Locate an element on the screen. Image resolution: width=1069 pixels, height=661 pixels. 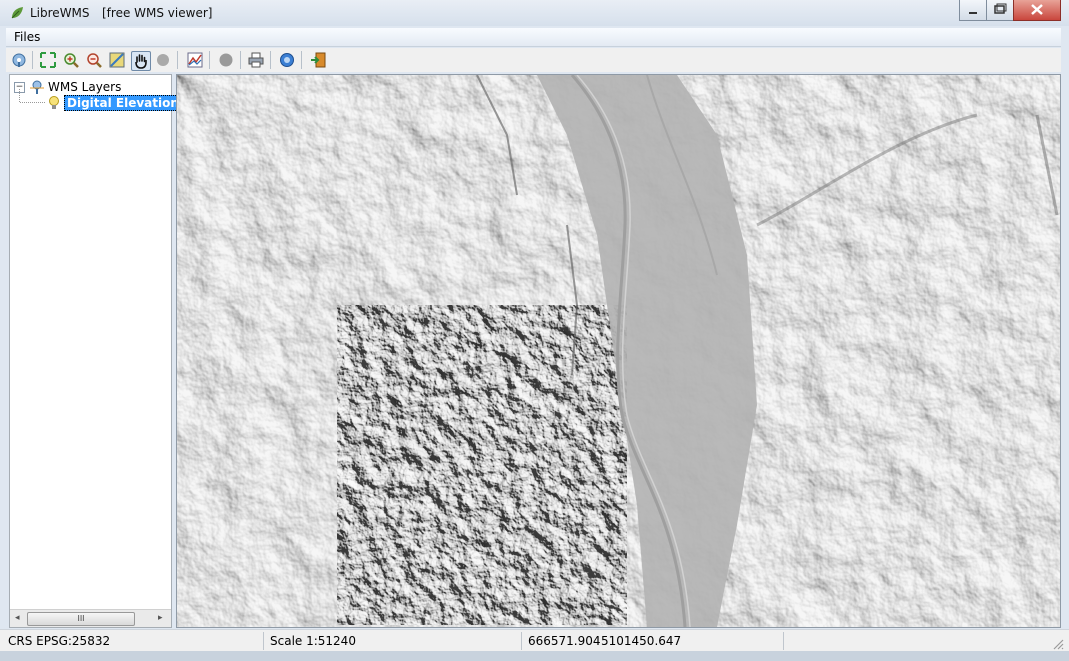
stop-button is located at coordinates (163, 60).